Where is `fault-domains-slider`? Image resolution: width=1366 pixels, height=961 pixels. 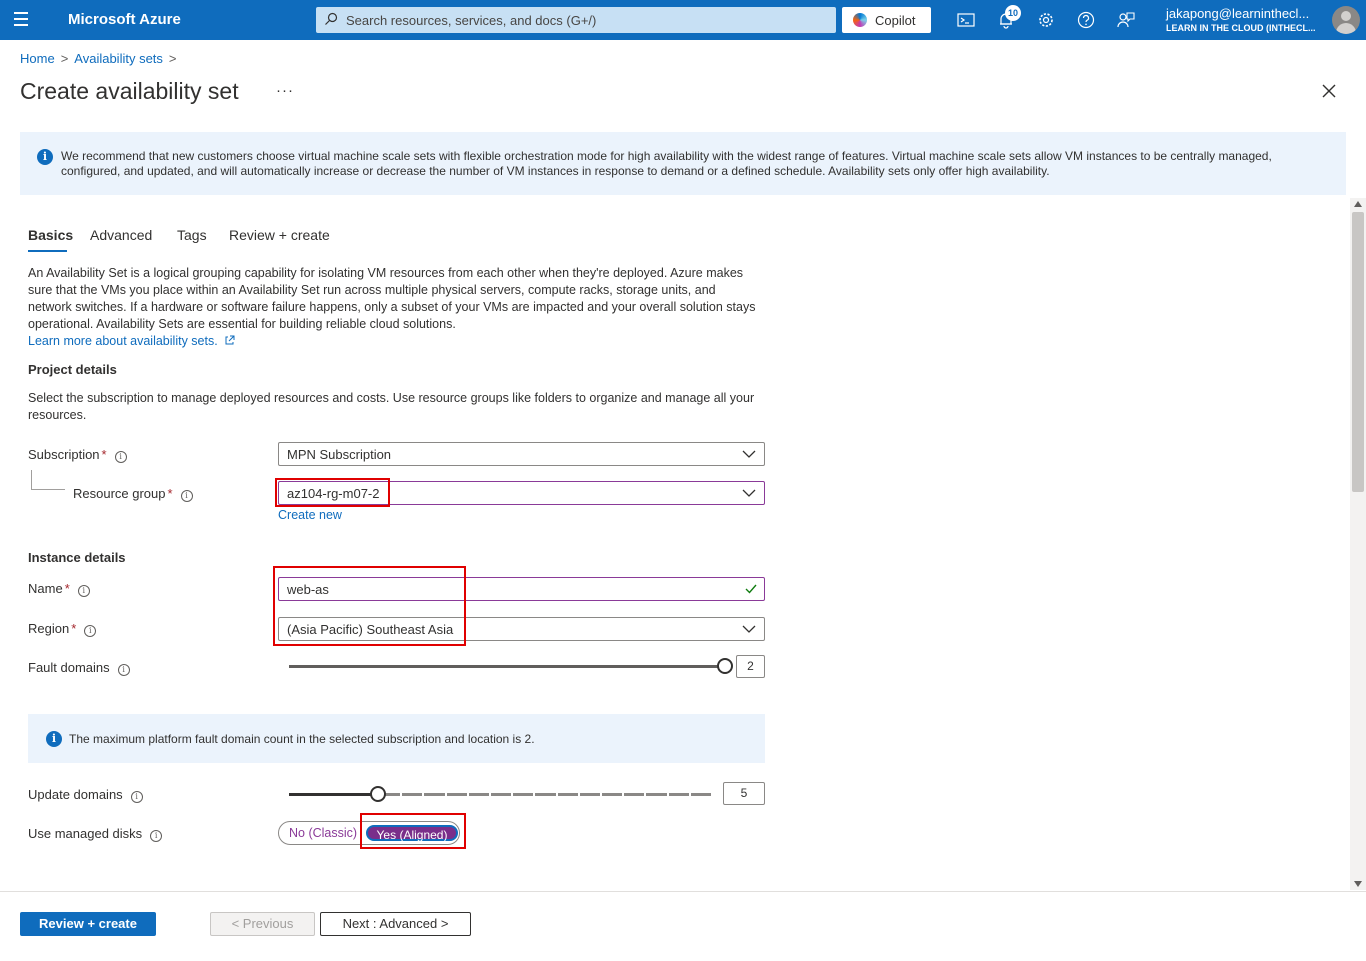
fault-domains-slider is located at coordinates (507, 666).